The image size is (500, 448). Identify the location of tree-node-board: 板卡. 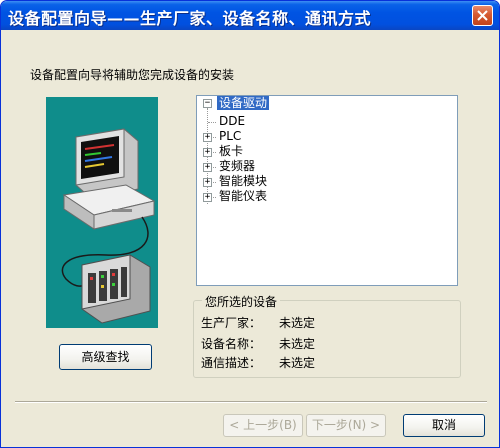
(231, 151).